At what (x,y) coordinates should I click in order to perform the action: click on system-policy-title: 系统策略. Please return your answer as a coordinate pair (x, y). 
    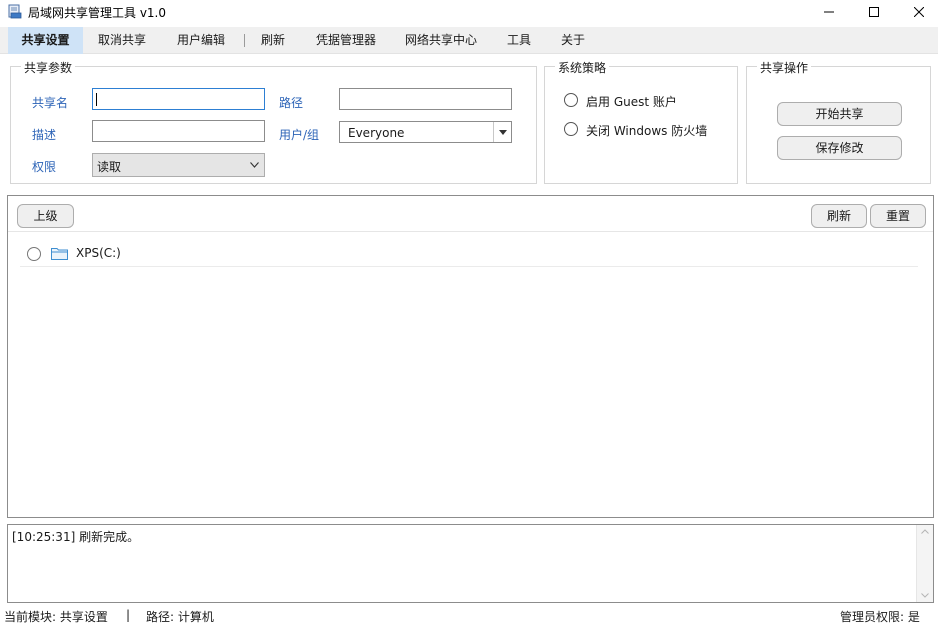
    Looking at the image, I should click on (582, 67).